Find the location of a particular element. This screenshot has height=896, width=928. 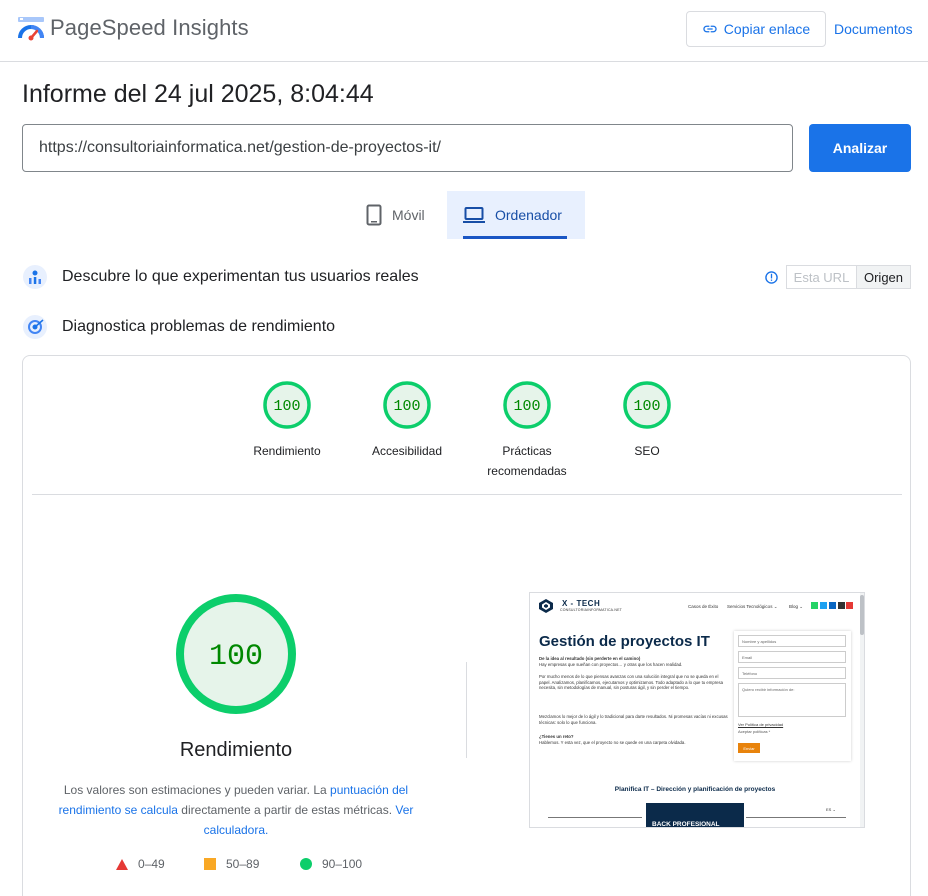

diagnose-title: Diagnostica problemas de rendimiento is located at coordinates (199, 326).